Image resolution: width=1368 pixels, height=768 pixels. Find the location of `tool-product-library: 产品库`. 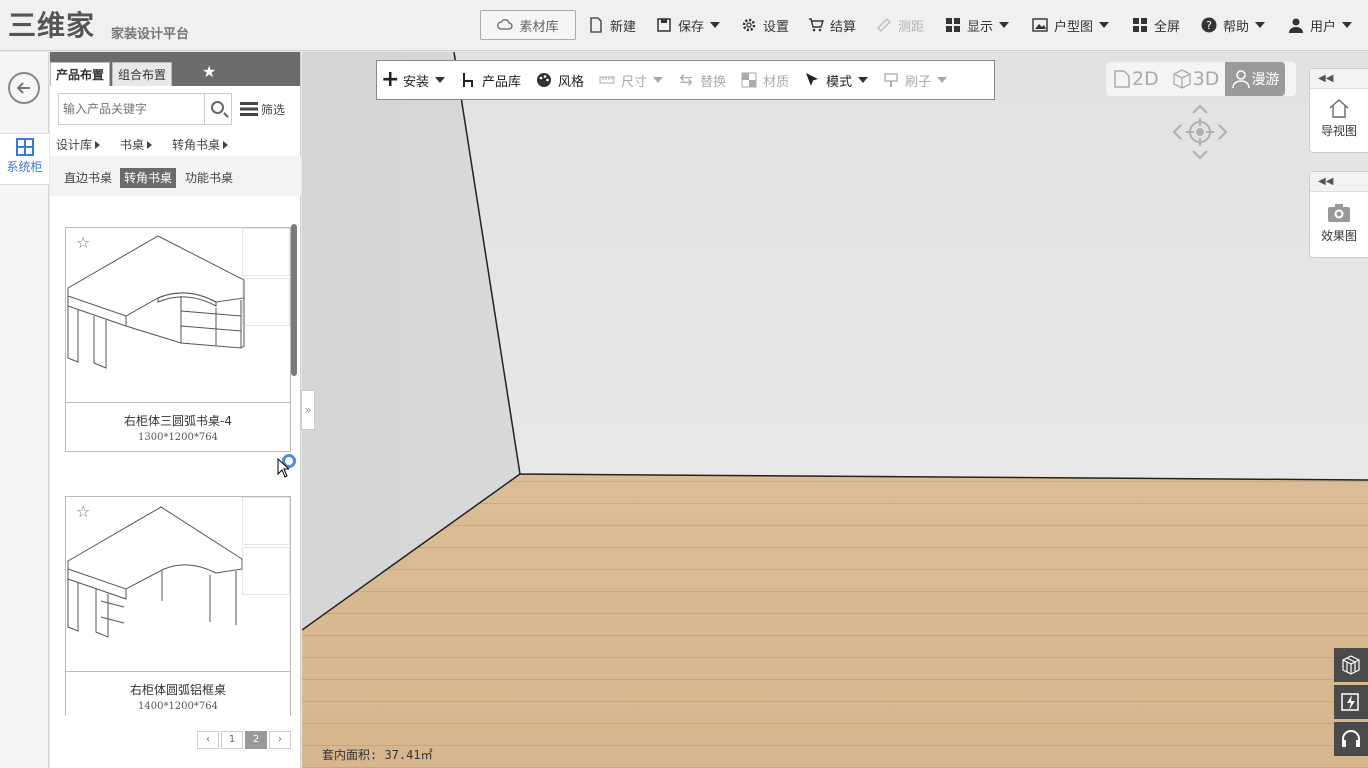

tool-product-library: 产品库 is located at coordinates (490, 80).